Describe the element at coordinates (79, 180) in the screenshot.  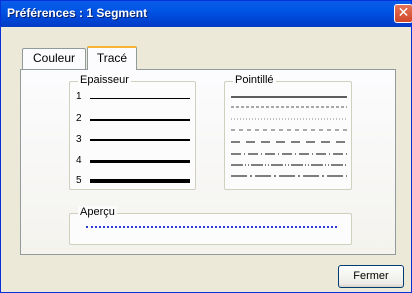
I see `epaisseur-number: 5` at that location.